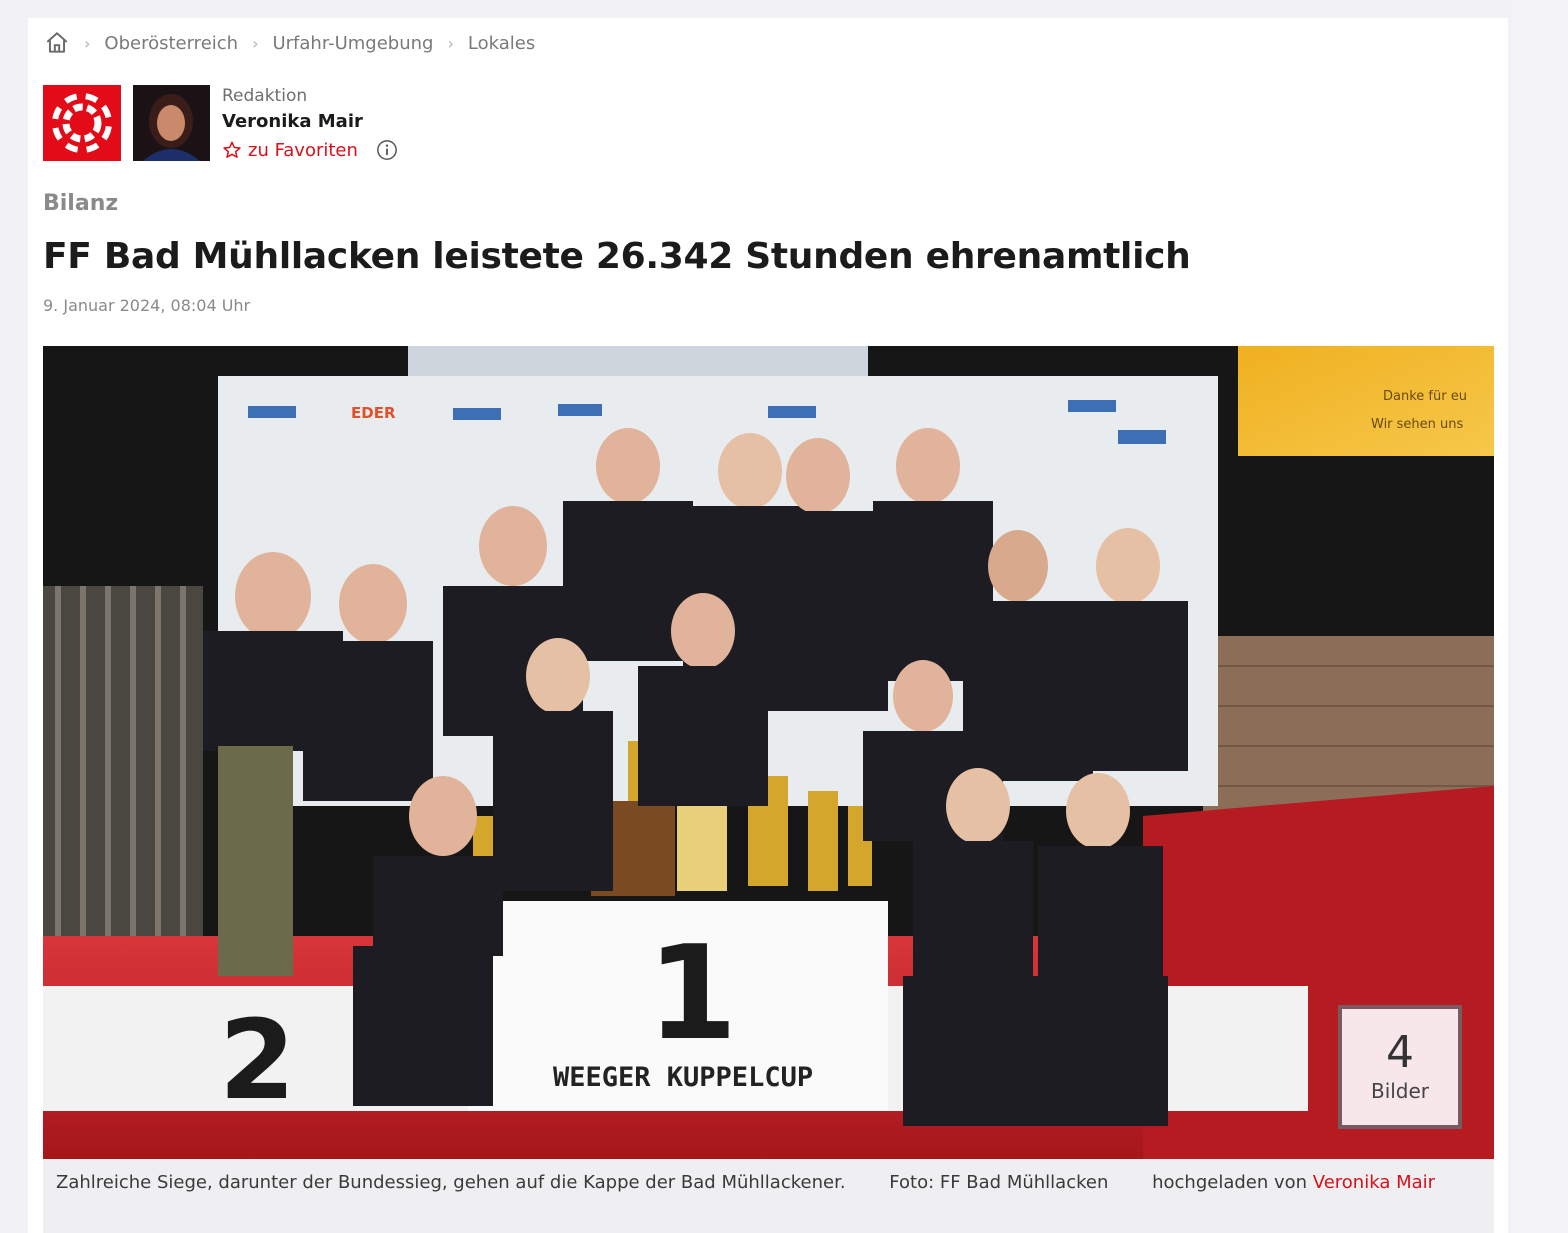 This screenshot has height=1233, width=1568. Describe the element at coordinates (1417, 424) in the screenshot. I see `screen-text-2: Wir sehen uns` at that location.